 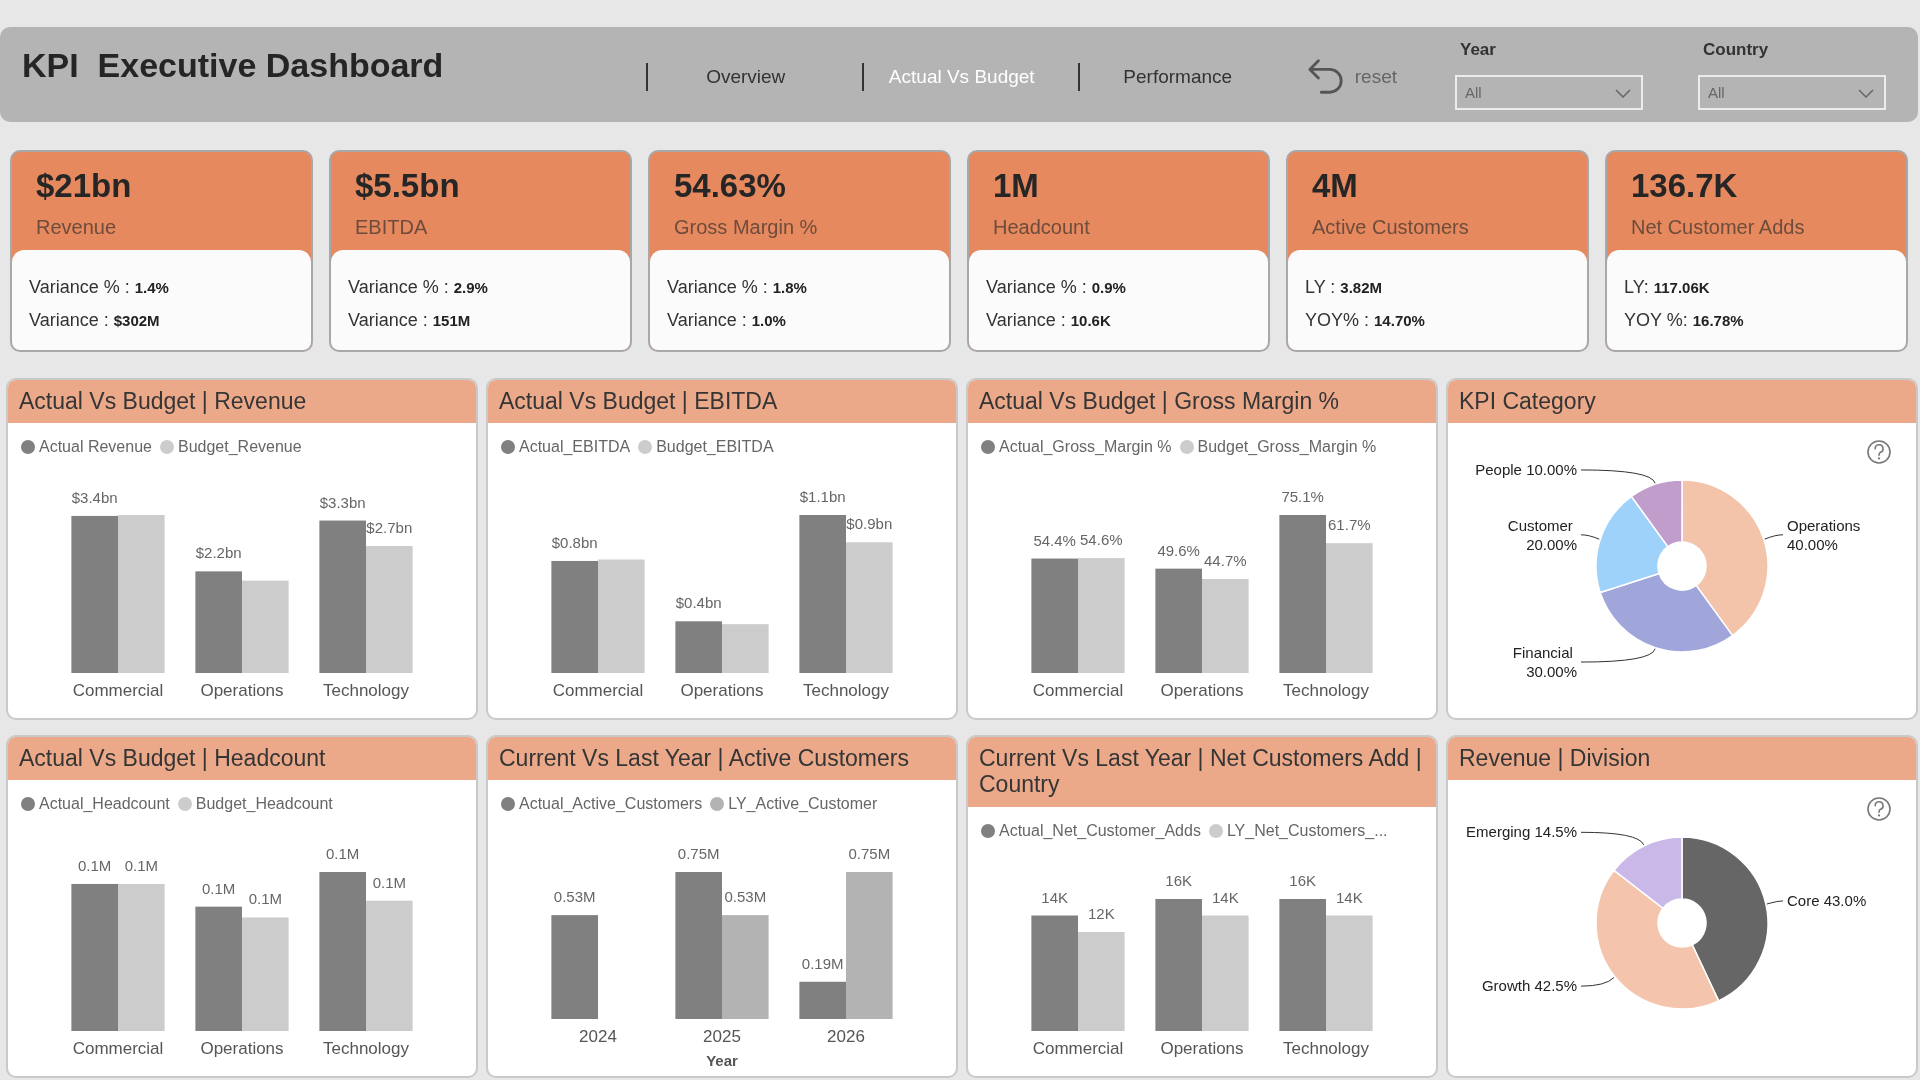 I want to click on legend-label: Budget_Revenue, so click(x=239, y=447).